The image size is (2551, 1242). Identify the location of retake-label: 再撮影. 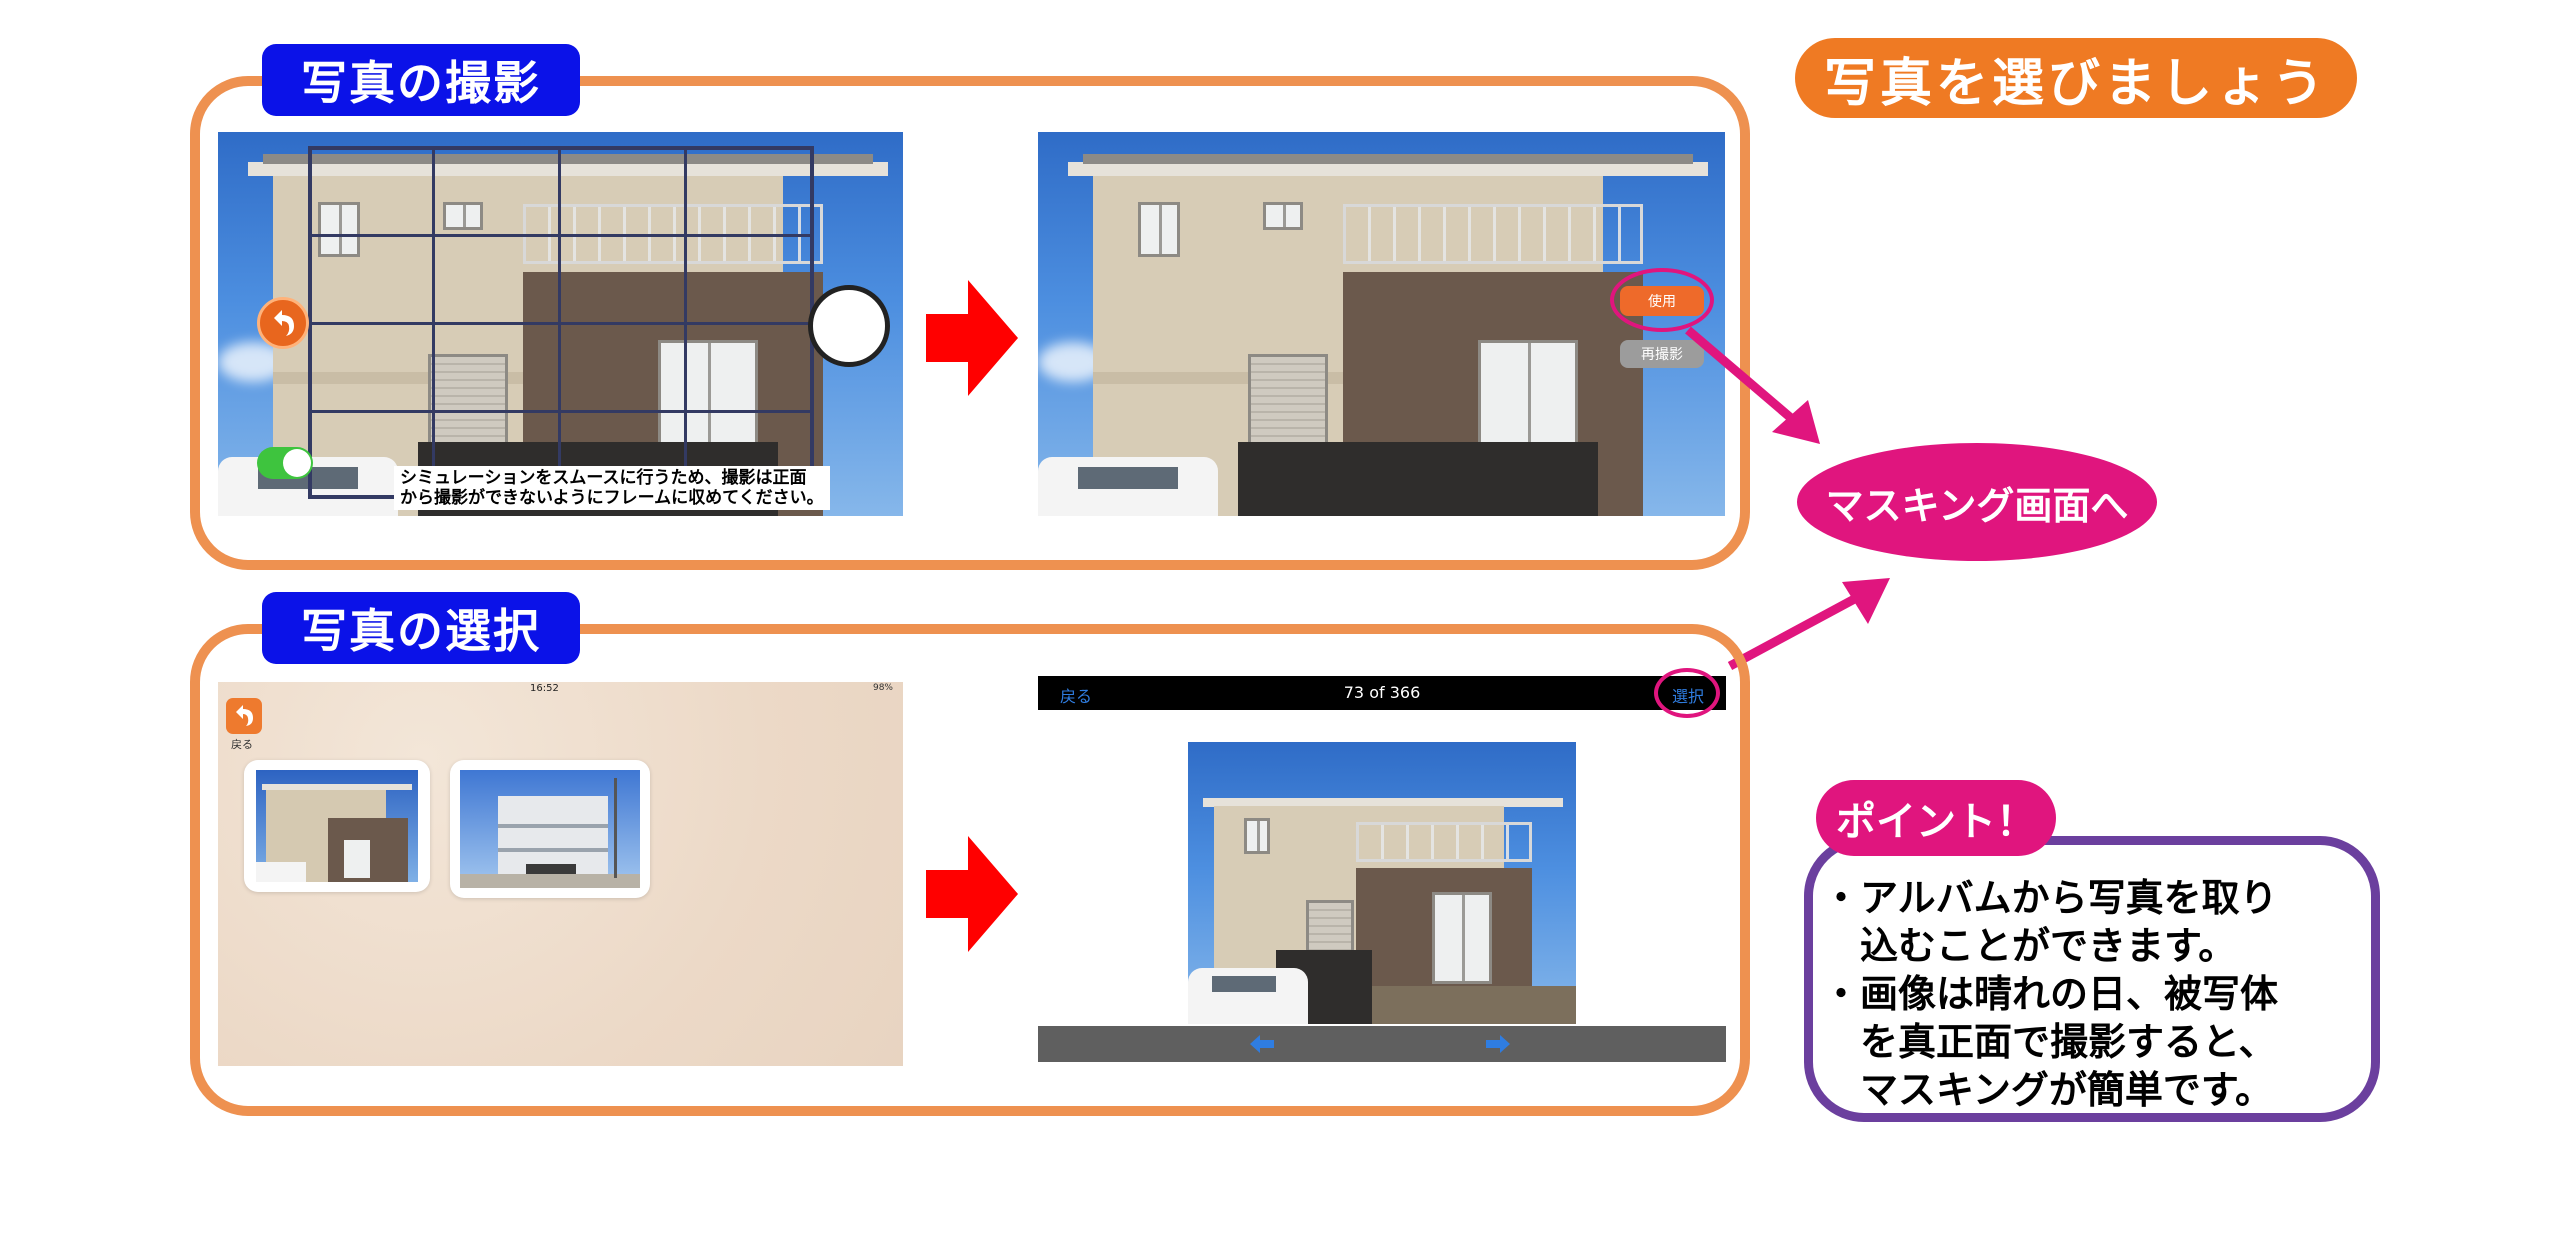
(1662, 355).